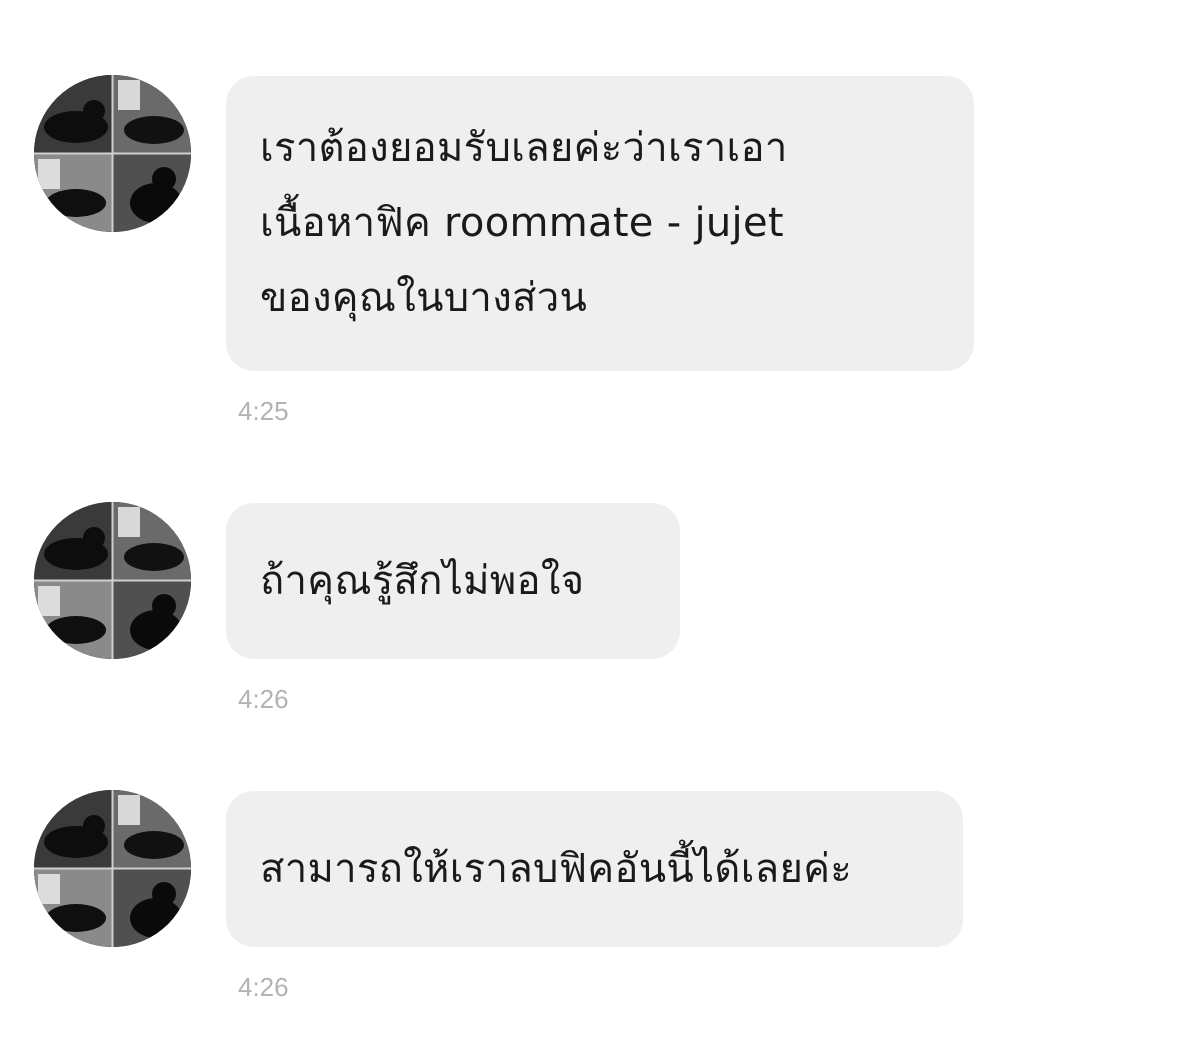 The image size is (1200, 1041). What do you see at coordinates (556, 868) in the screenshot?
I see `message-text: สามารถให้เราลบฟิคอันนี้ได้เลยค่ะ` at bounding box center [556, 868].